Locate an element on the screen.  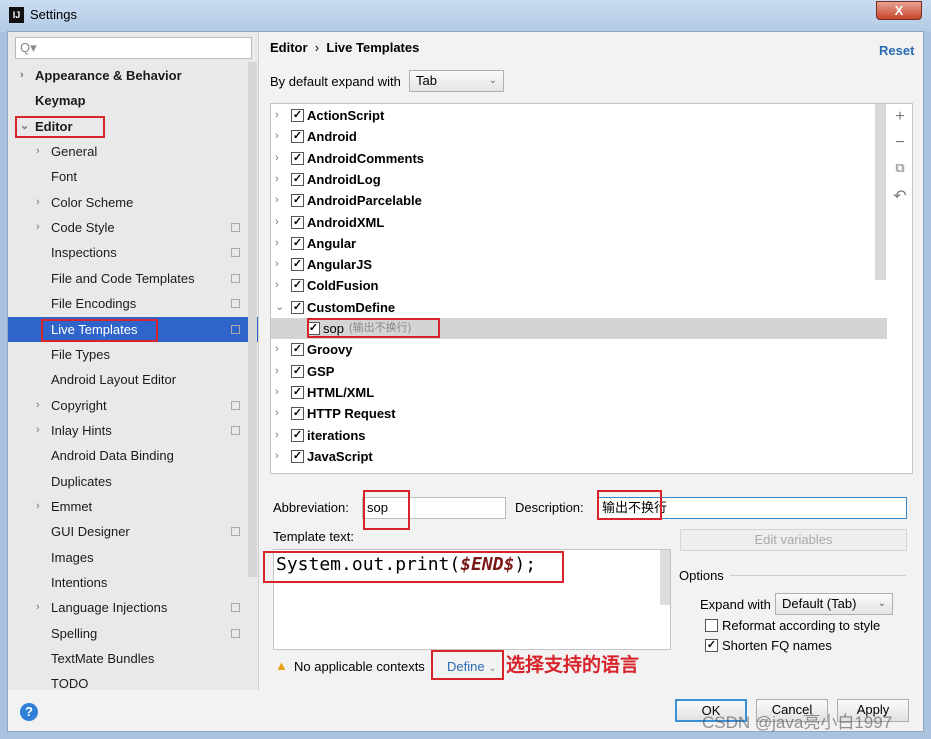
sidebar-item-label: Spelling is located at coordinates (74, 633).